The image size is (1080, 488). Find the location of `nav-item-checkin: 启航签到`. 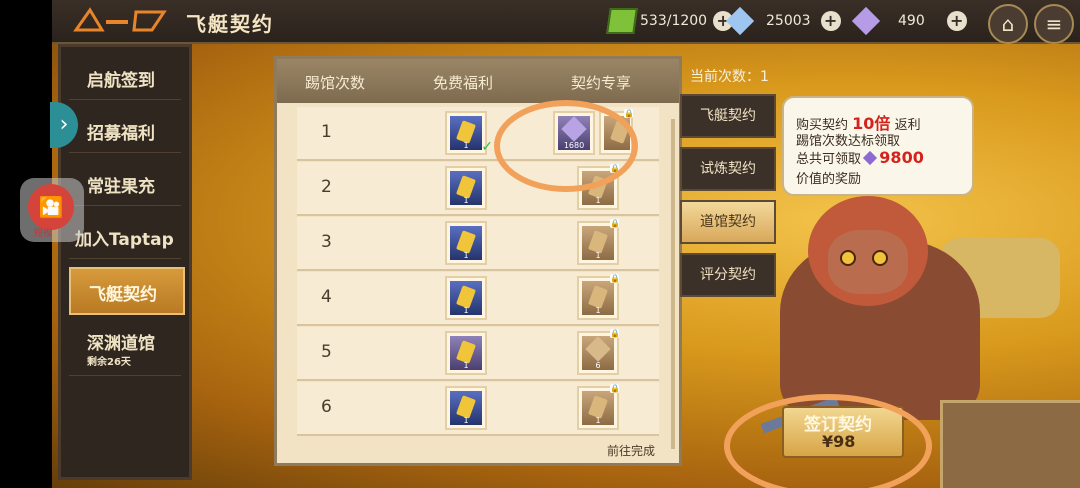

nav-item-checkin: 启航签到 is located at coordinates (125, 77).